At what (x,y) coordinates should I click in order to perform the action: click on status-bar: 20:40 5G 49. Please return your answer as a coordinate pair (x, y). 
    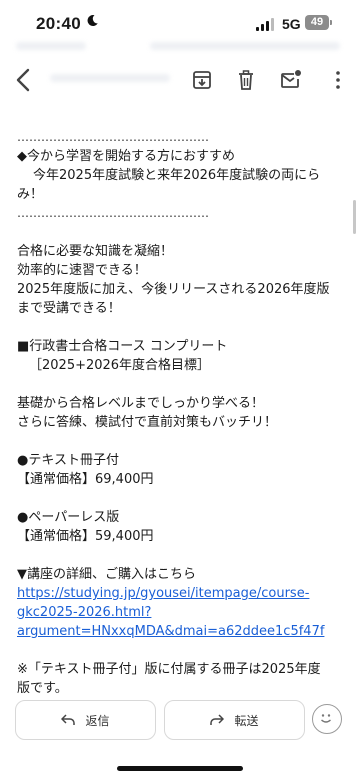
    Looking at the image, I should click on (180, 24).